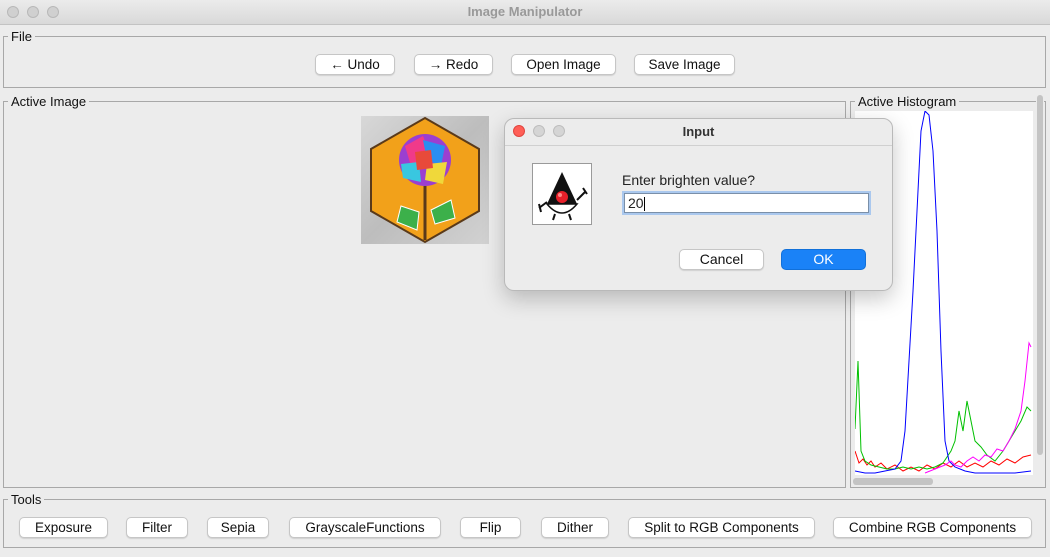 The image size is (1050, 557). What do you see at coordinates (907, 101) in the screenshot?
I see `histogram-legend: Active Histogram` at bounding box center [907, 101].